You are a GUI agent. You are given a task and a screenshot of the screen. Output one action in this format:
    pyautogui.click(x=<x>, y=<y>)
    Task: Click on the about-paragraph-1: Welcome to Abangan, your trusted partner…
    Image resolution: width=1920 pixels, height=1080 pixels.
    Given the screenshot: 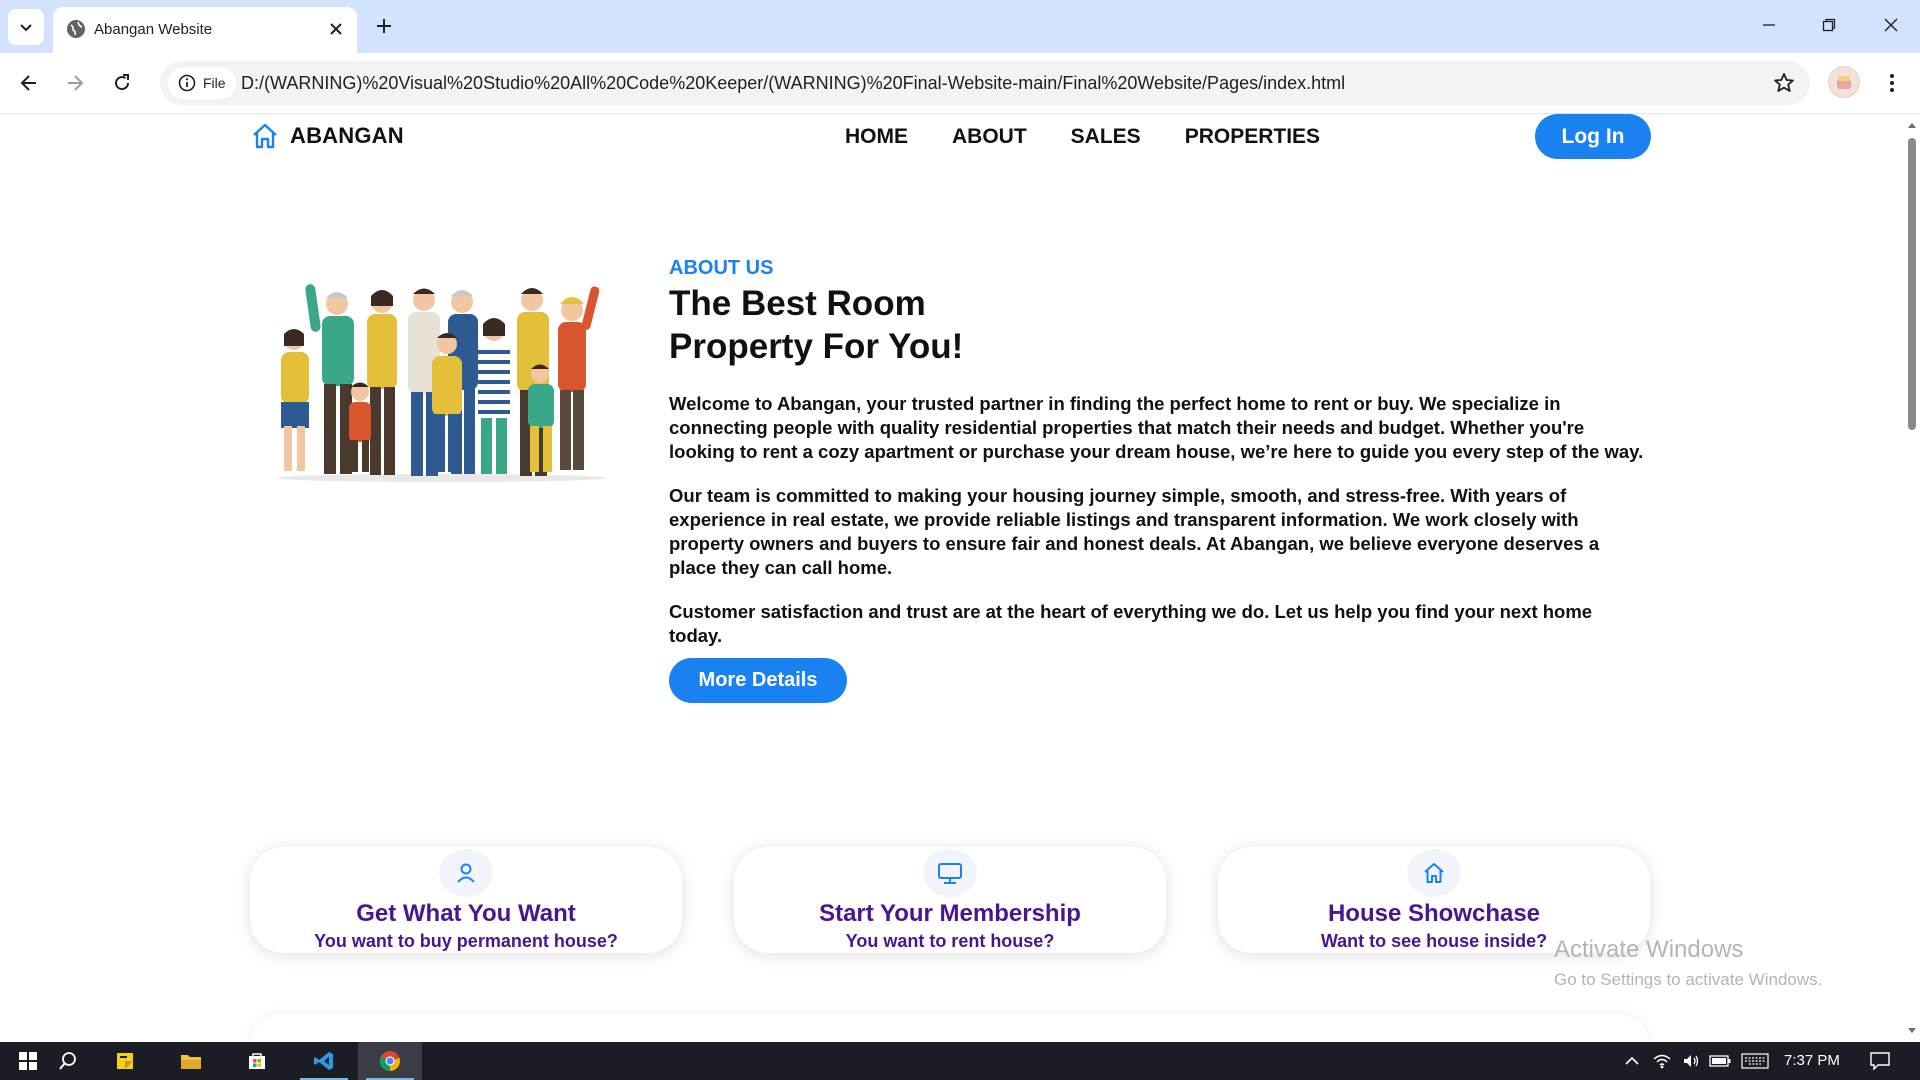 What is the action you would take?
    pyautogui.click(x=1156, y=427)
    